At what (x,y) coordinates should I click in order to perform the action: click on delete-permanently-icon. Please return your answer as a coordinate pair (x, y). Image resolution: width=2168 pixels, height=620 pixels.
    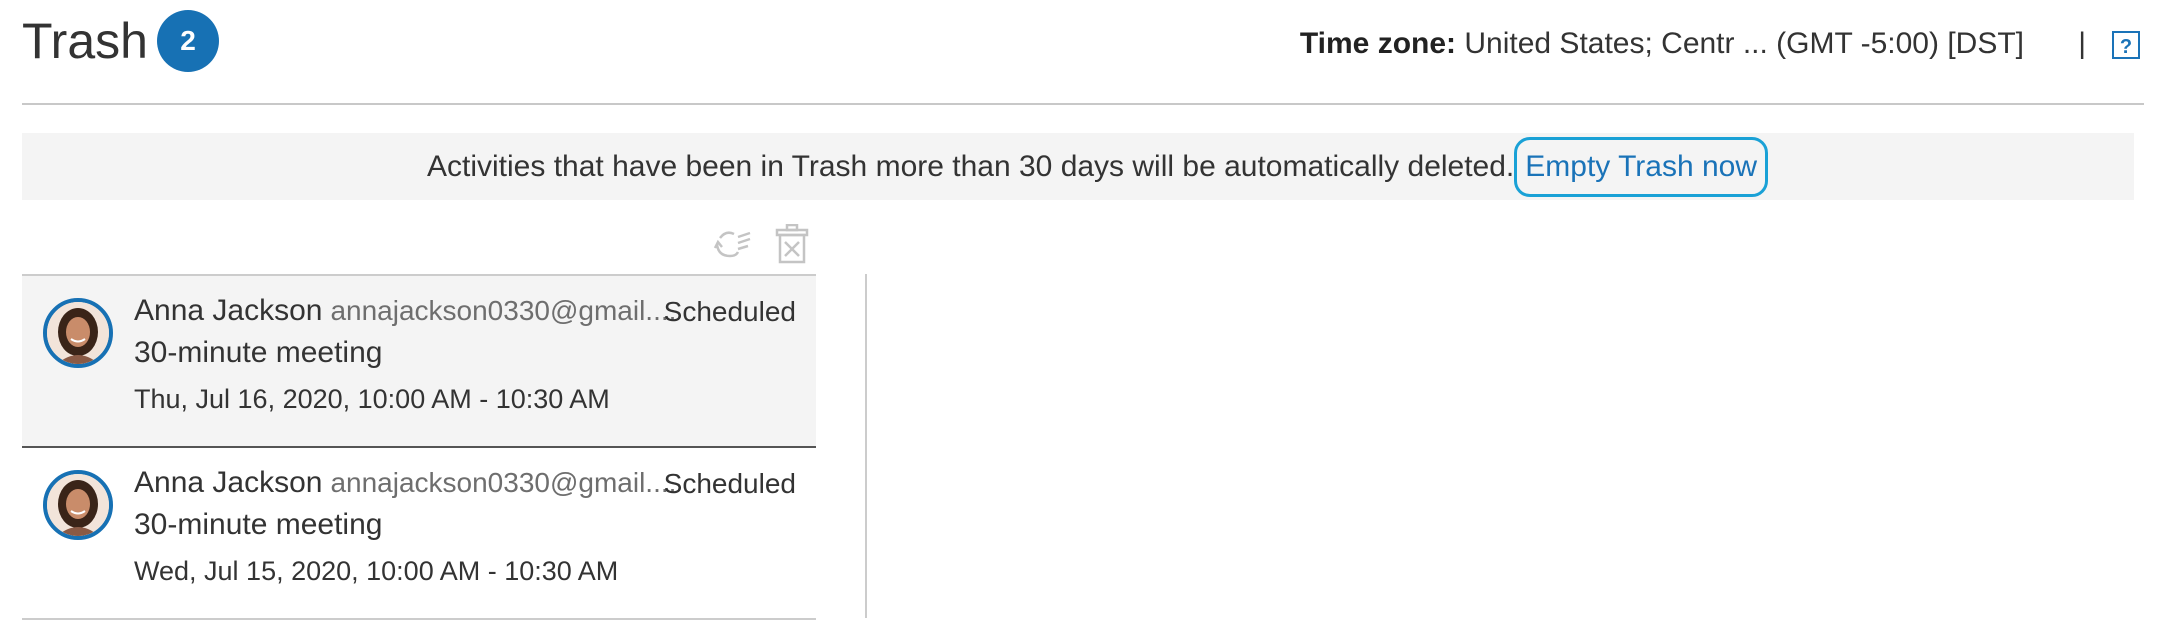
    Looking at the image, I should click on (792, 244).